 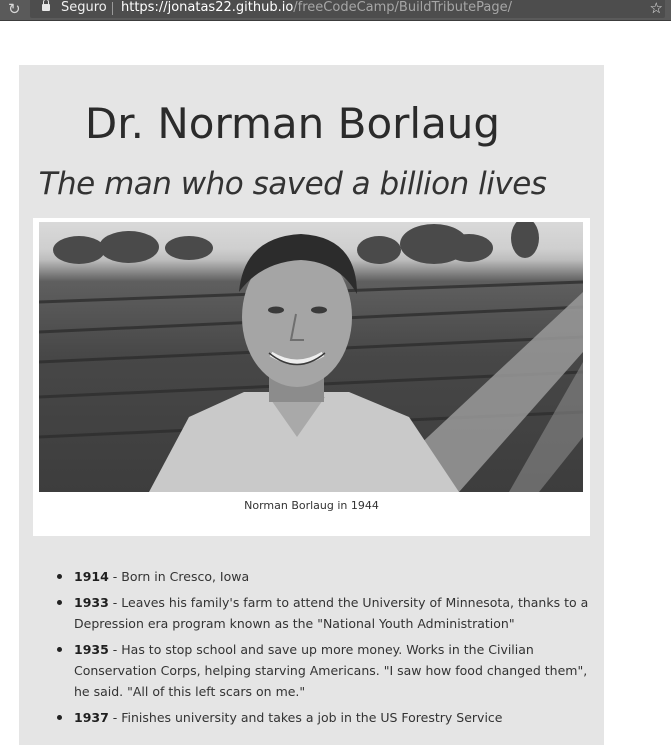 What do you see at coordinates (207, 7) in the screenshot?
I see `url-host: https://jonatas22.github.io` at bounding box center [207, 7].